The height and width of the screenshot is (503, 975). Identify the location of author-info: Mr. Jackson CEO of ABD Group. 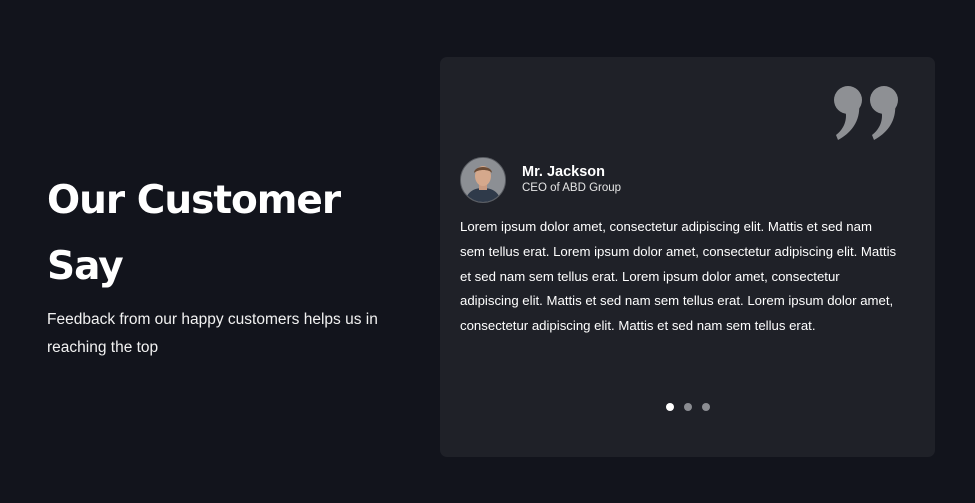
(571, 180).